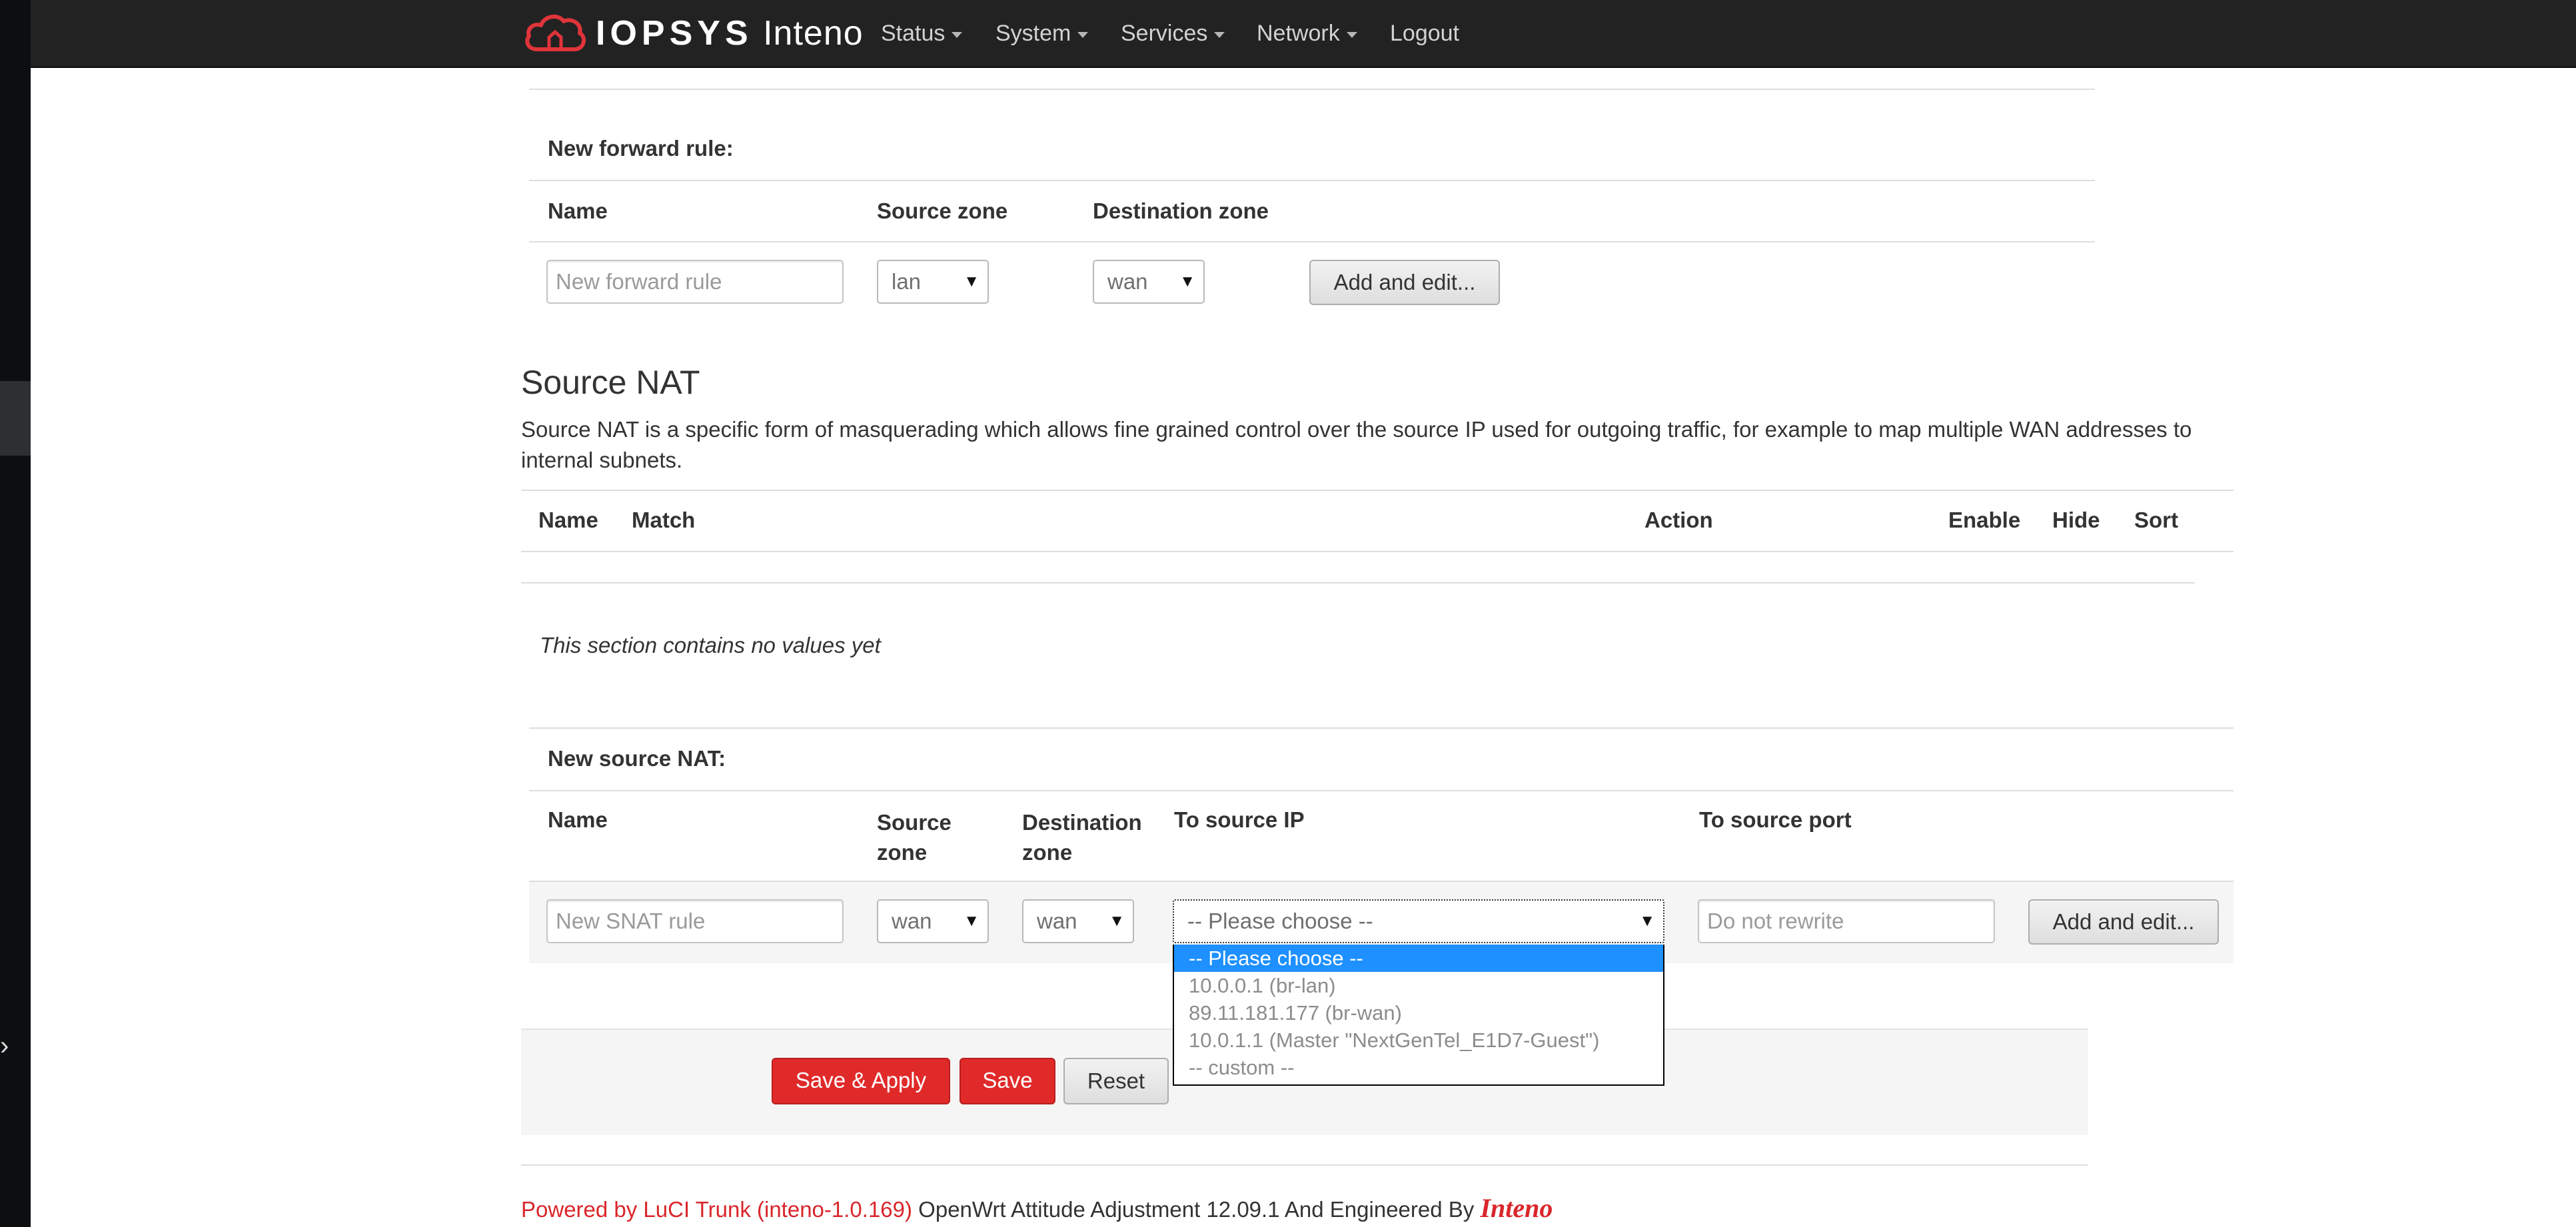 Image resolution: width=2576 pixels, height=1227 pixels. I want to click on forward-destination-zone-select: wan ▼, so click(1149, 282).